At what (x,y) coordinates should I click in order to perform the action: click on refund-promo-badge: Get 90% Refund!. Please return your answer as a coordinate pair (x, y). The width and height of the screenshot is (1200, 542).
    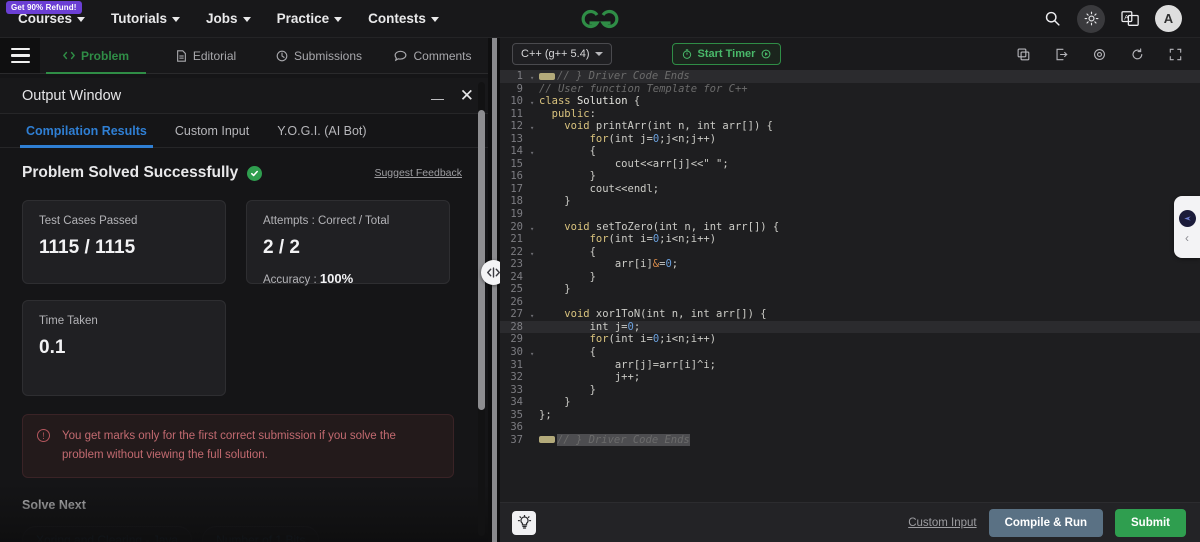
    Looking at the image, I should click on (44, 7).